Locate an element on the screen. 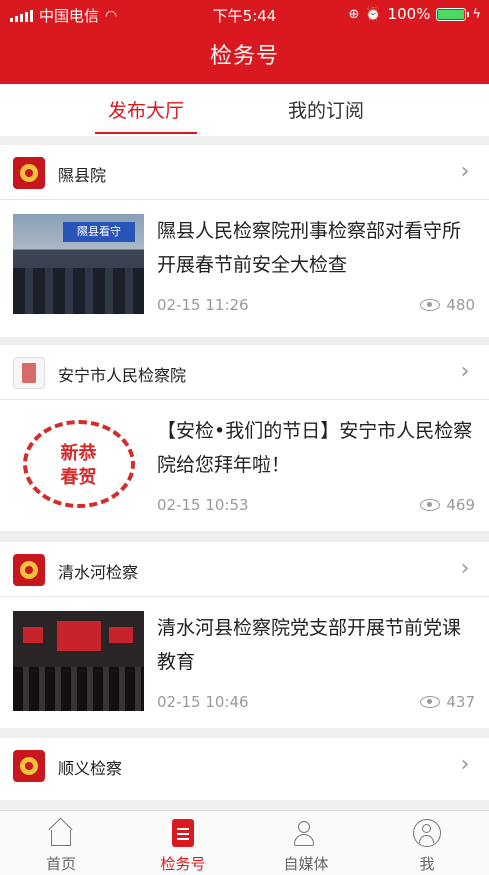  view-count: 469 is located at coordinates (460, 505).